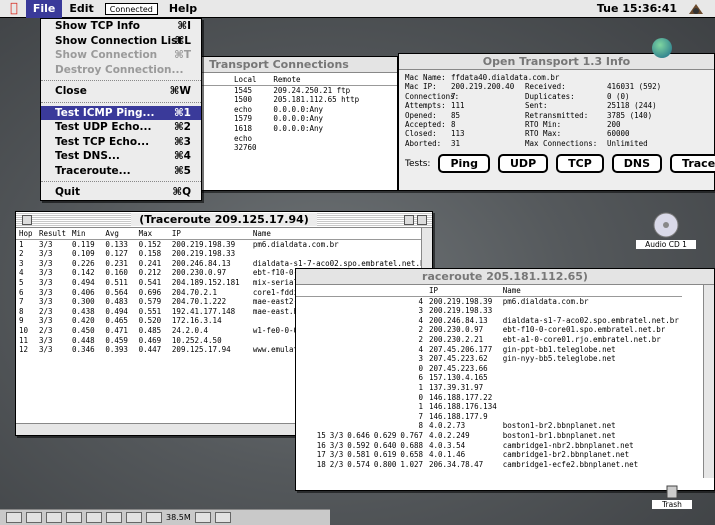 The width and height of the screenshot is (715, 525). Describe the element at coordinates (637, 9) in the screenshot. I see `menubar-clock: Tue 15:36:41` at that location.